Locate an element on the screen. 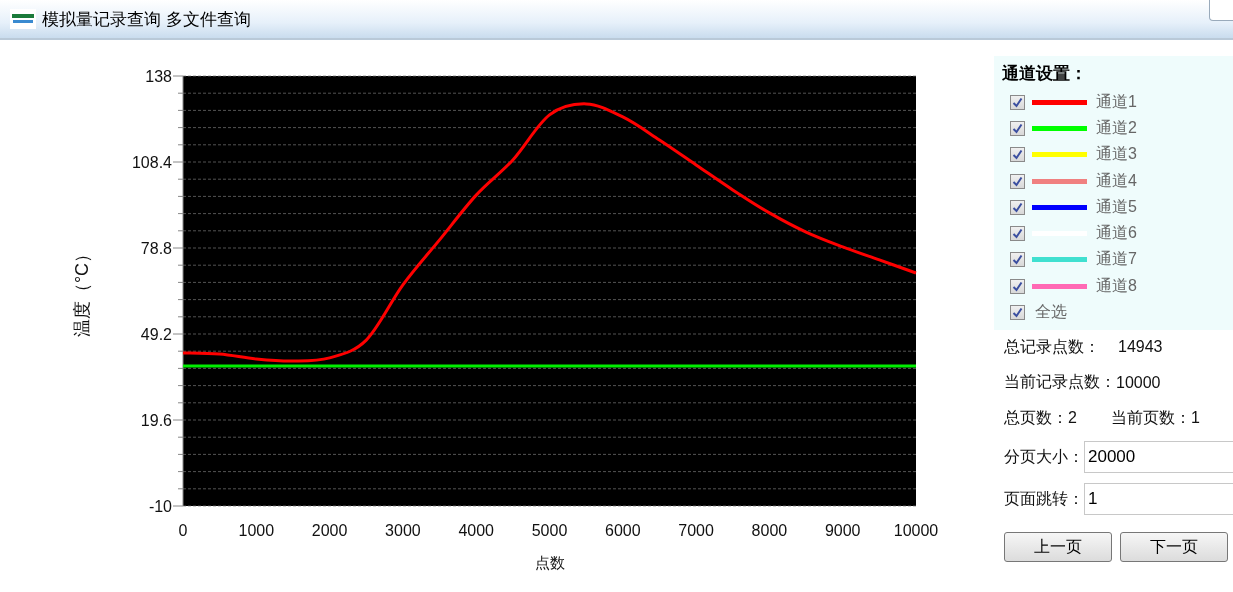 This screenshot has width=1233, height=592. channel-label: 通道5 is located at coordinates (1116, 206).